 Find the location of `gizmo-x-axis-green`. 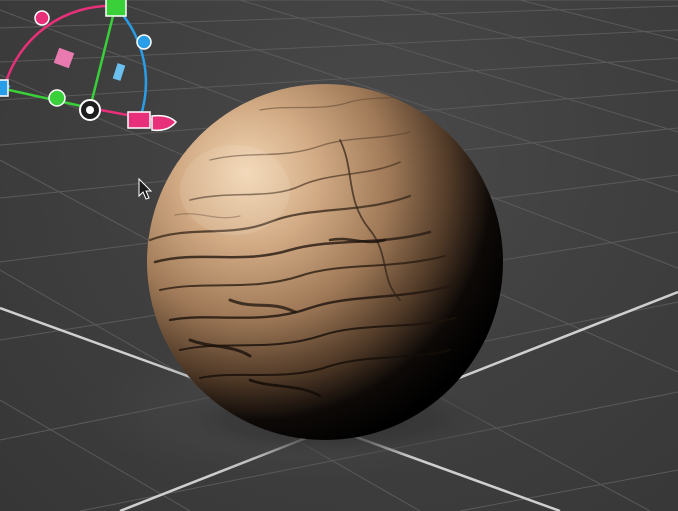

gizmo-x-axis-green is located at coordinates (45, 98).